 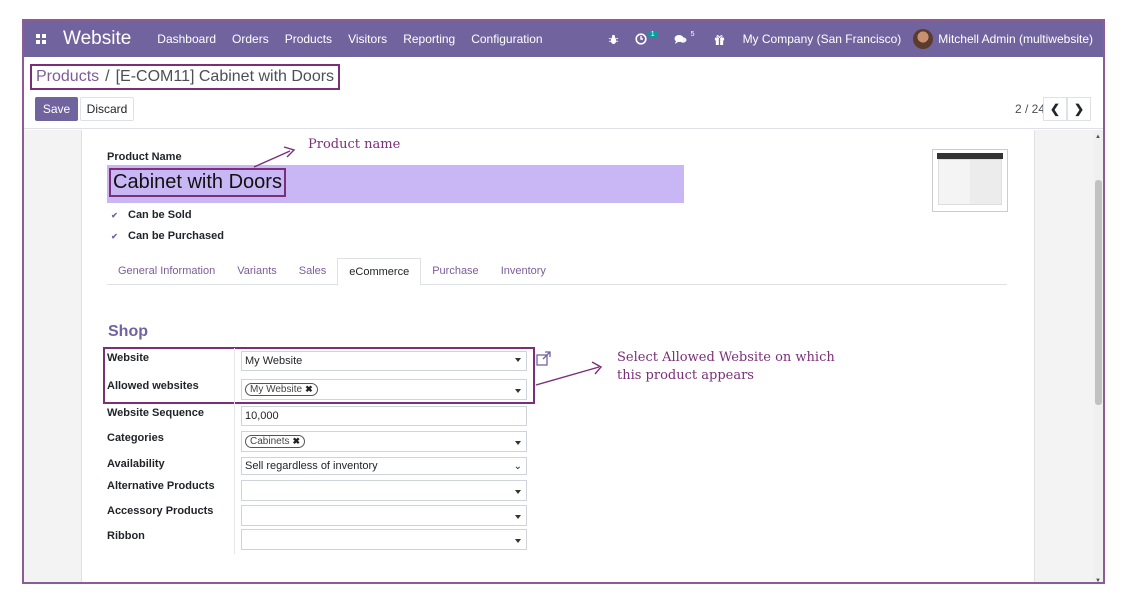 I want to click on product-image, so click(x=970, y=180).